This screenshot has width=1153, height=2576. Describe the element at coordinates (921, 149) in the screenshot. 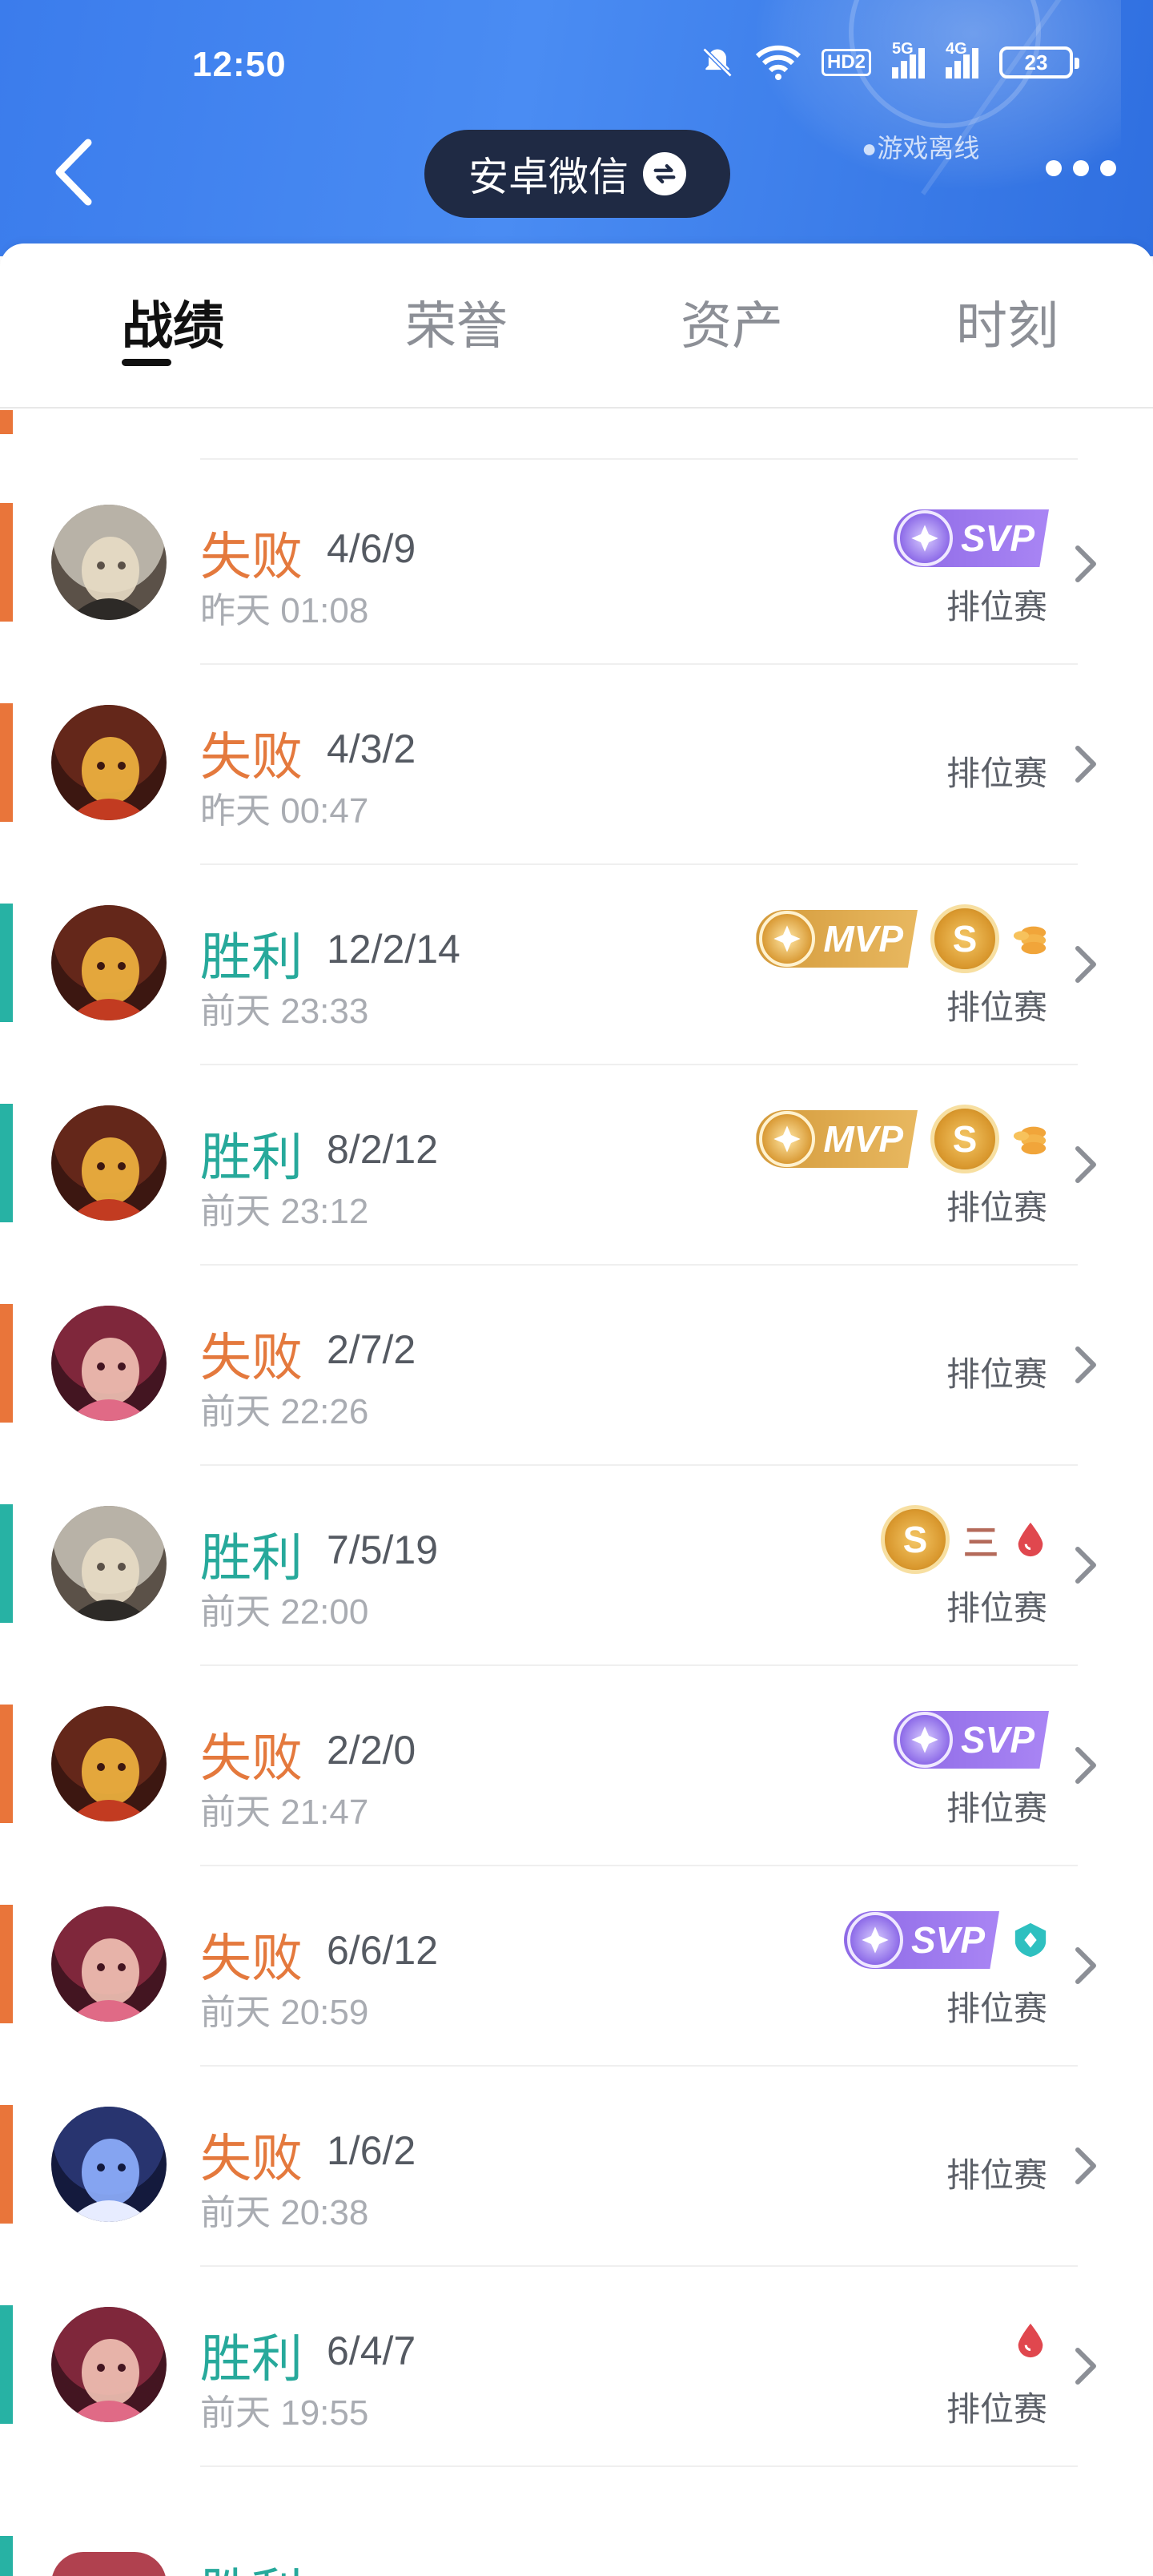

I see `offline-status: ●游戏离线` at that location.